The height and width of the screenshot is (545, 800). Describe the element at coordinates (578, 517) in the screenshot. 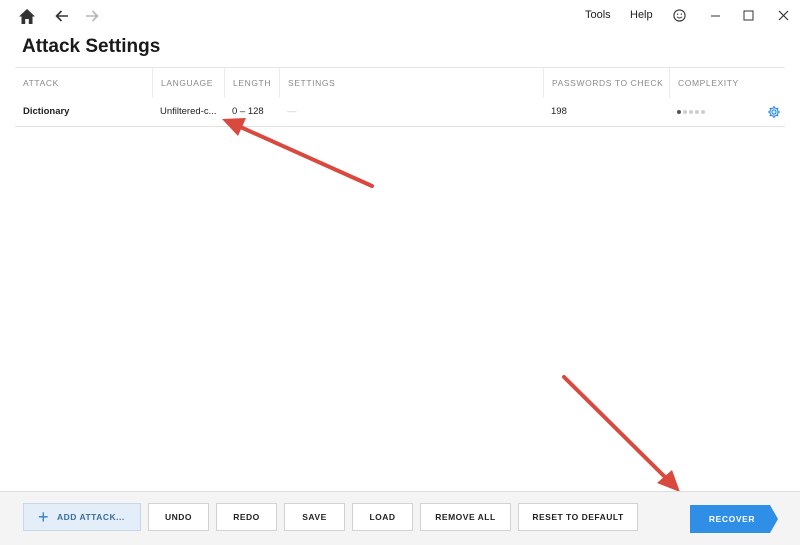

I see `reset-to-default-button: RESET TO DEFAULT` at that location.